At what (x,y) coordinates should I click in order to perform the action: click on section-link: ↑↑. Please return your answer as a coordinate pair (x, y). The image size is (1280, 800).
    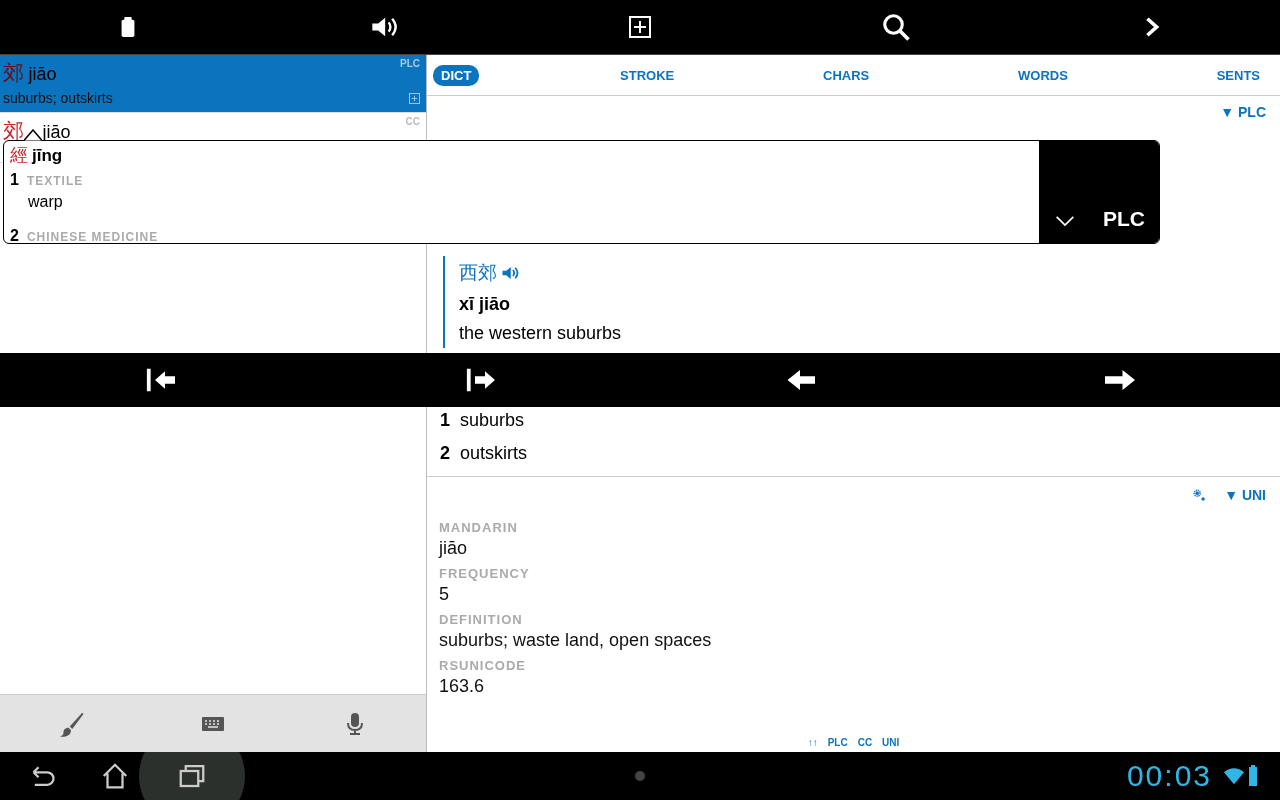
    Looking at the image, I should click on (812, 742).